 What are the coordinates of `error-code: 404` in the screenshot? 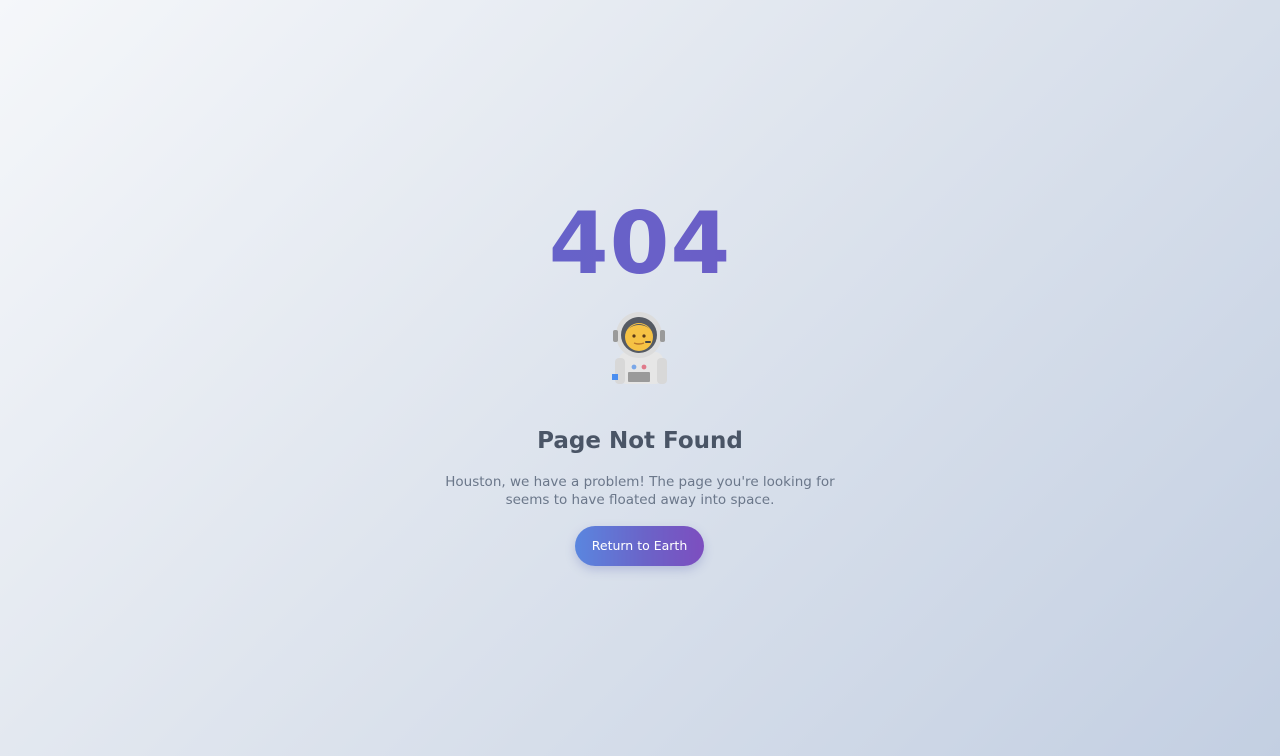 It's located at (640, 244).